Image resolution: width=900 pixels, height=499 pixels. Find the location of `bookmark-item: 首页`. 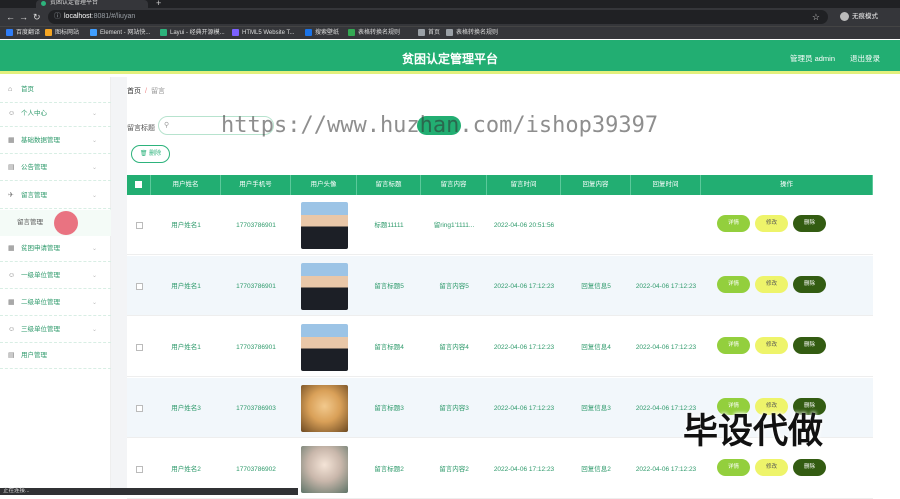

bookmark-item: 首页 is located at coordinates (429, 33).